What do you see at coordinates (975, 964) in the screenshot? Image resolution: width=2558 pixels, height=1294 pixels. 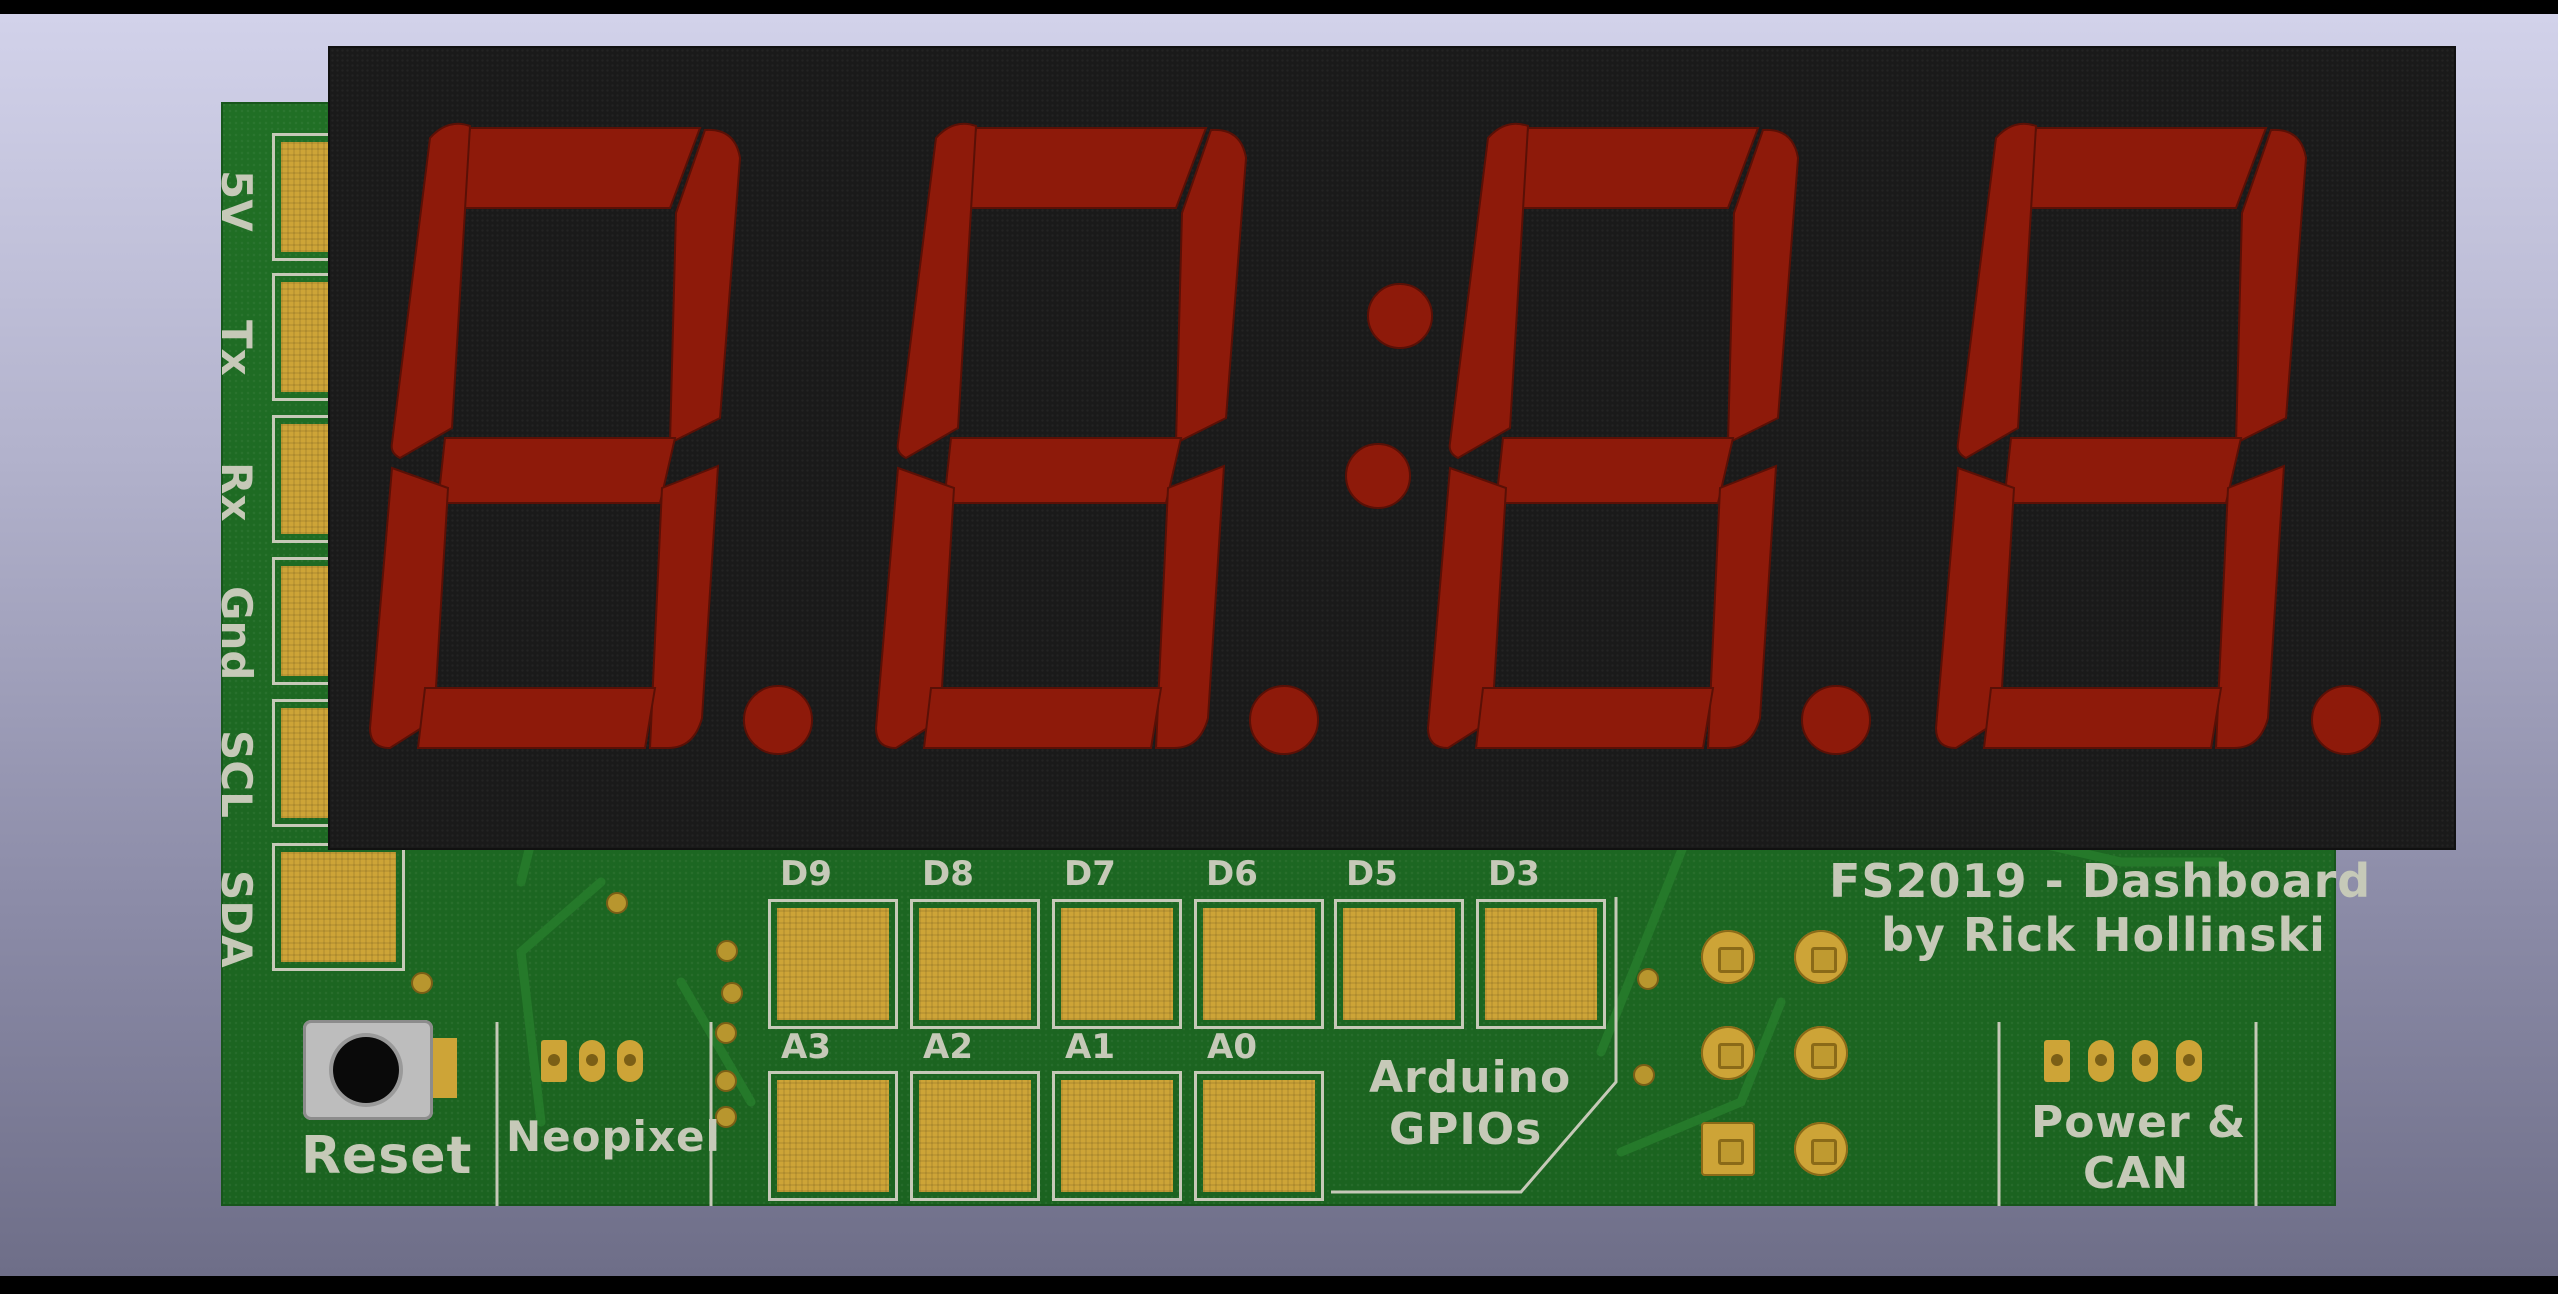 I see `pad-d8` at bounding box center [975, 964].